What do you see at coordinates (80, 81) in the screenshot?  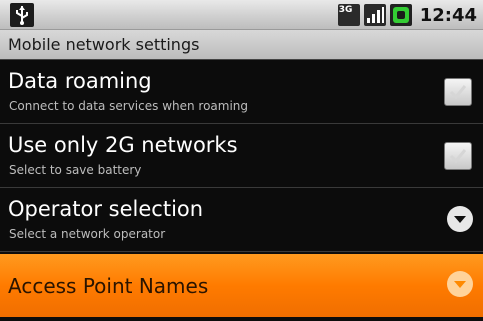 I see `pref-title: Data roaming` at bounding box center [80, 81].